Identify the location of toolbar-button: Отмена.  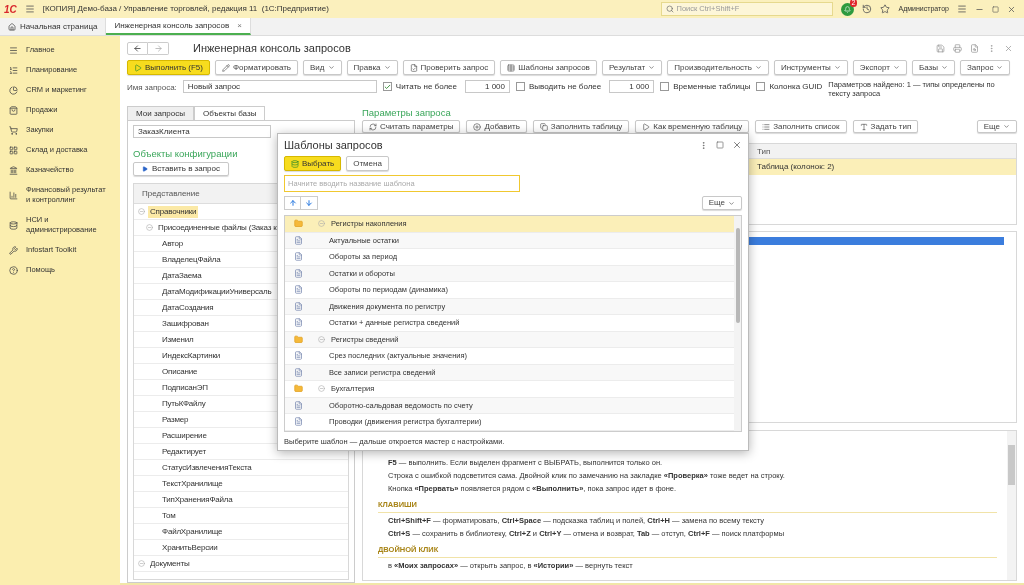
(367, 163).